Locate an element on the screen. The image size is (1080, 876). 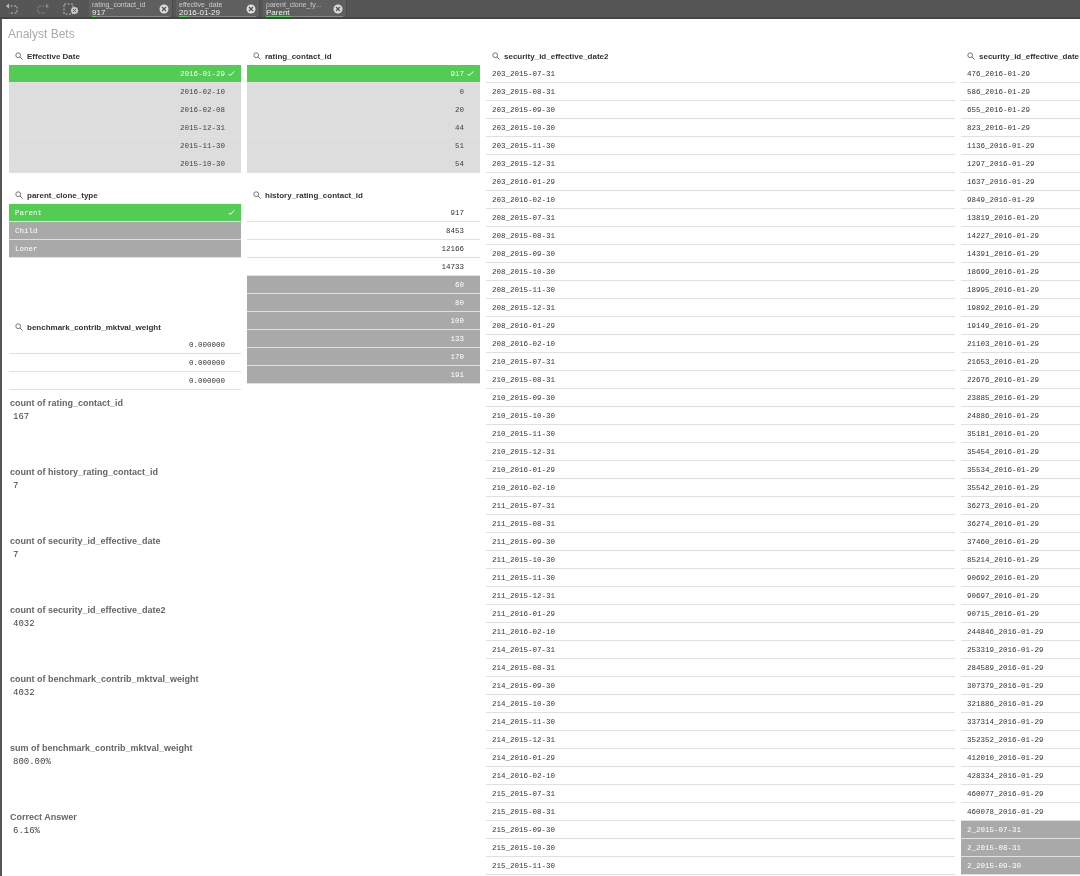
kpi-value: 167 is located at coordinates (21, 417).